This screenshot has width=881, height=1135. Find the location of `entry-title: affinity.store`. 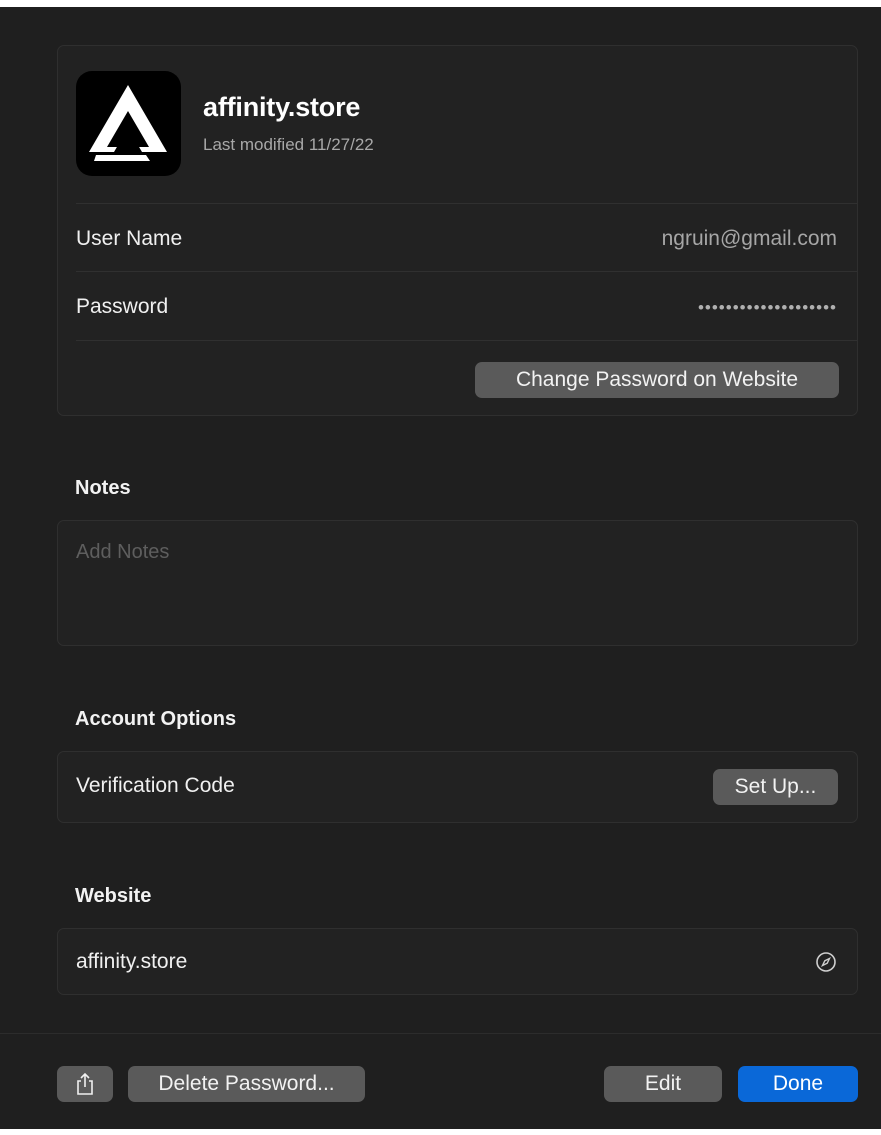

entry-title: affinity.store is located at coordinates (282, 107).